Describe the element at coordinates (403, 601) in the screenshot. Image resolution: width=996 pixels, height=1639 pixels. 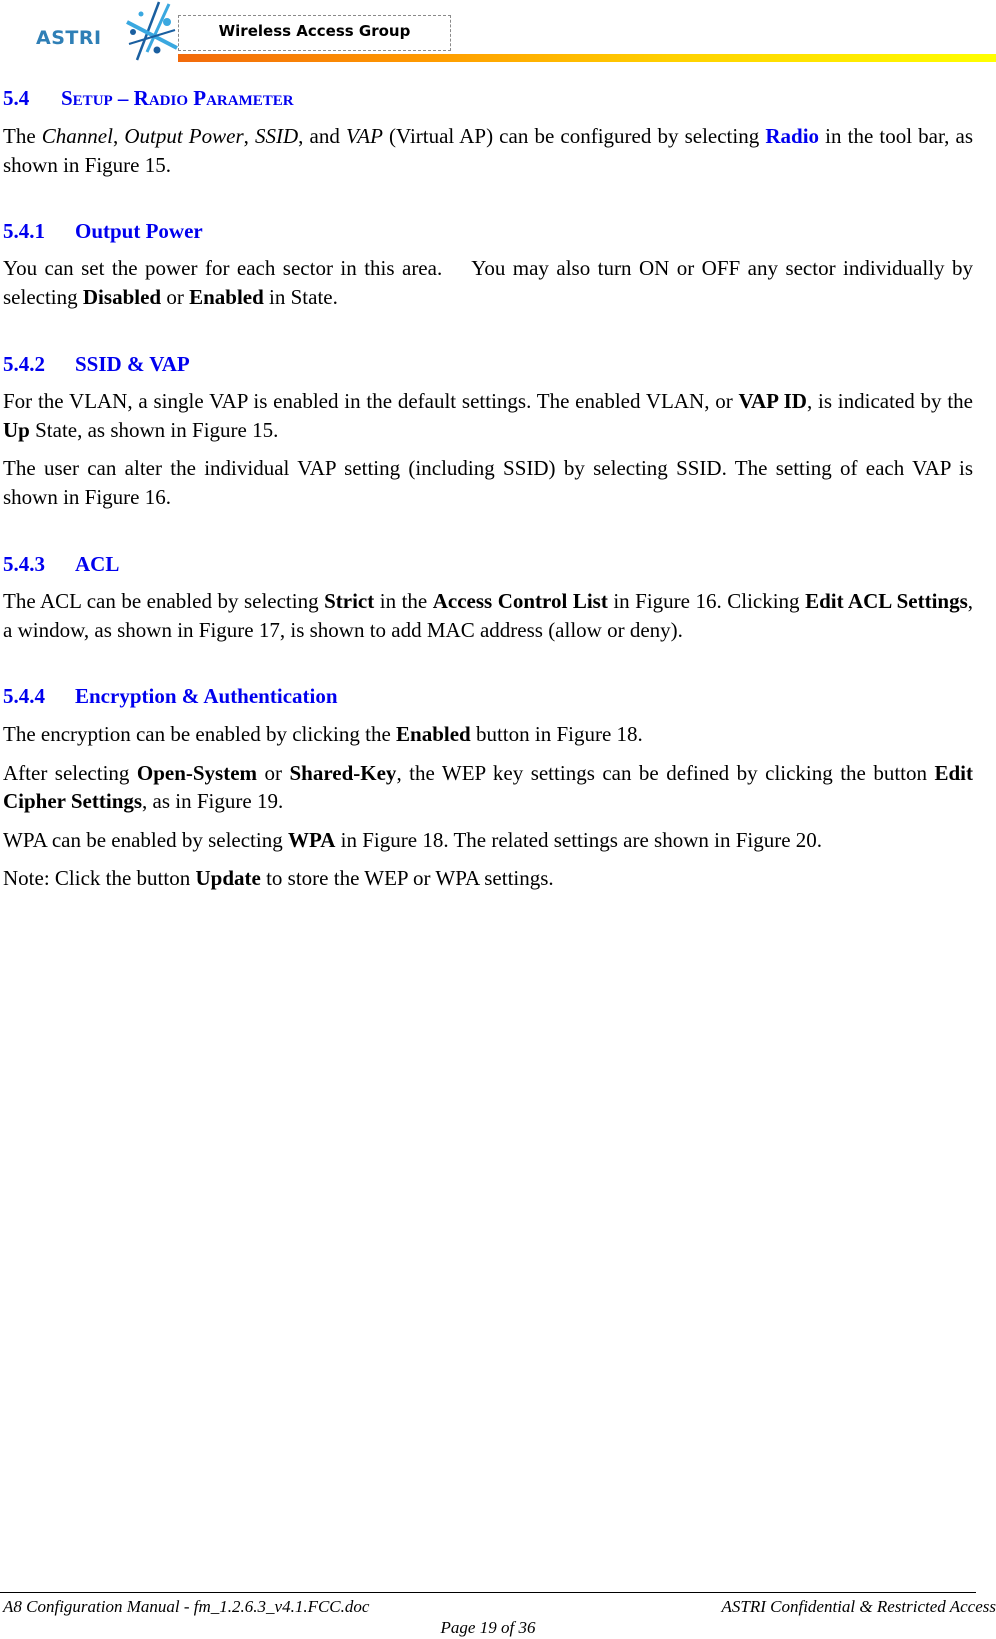
I see `text-run: in the` at that location.